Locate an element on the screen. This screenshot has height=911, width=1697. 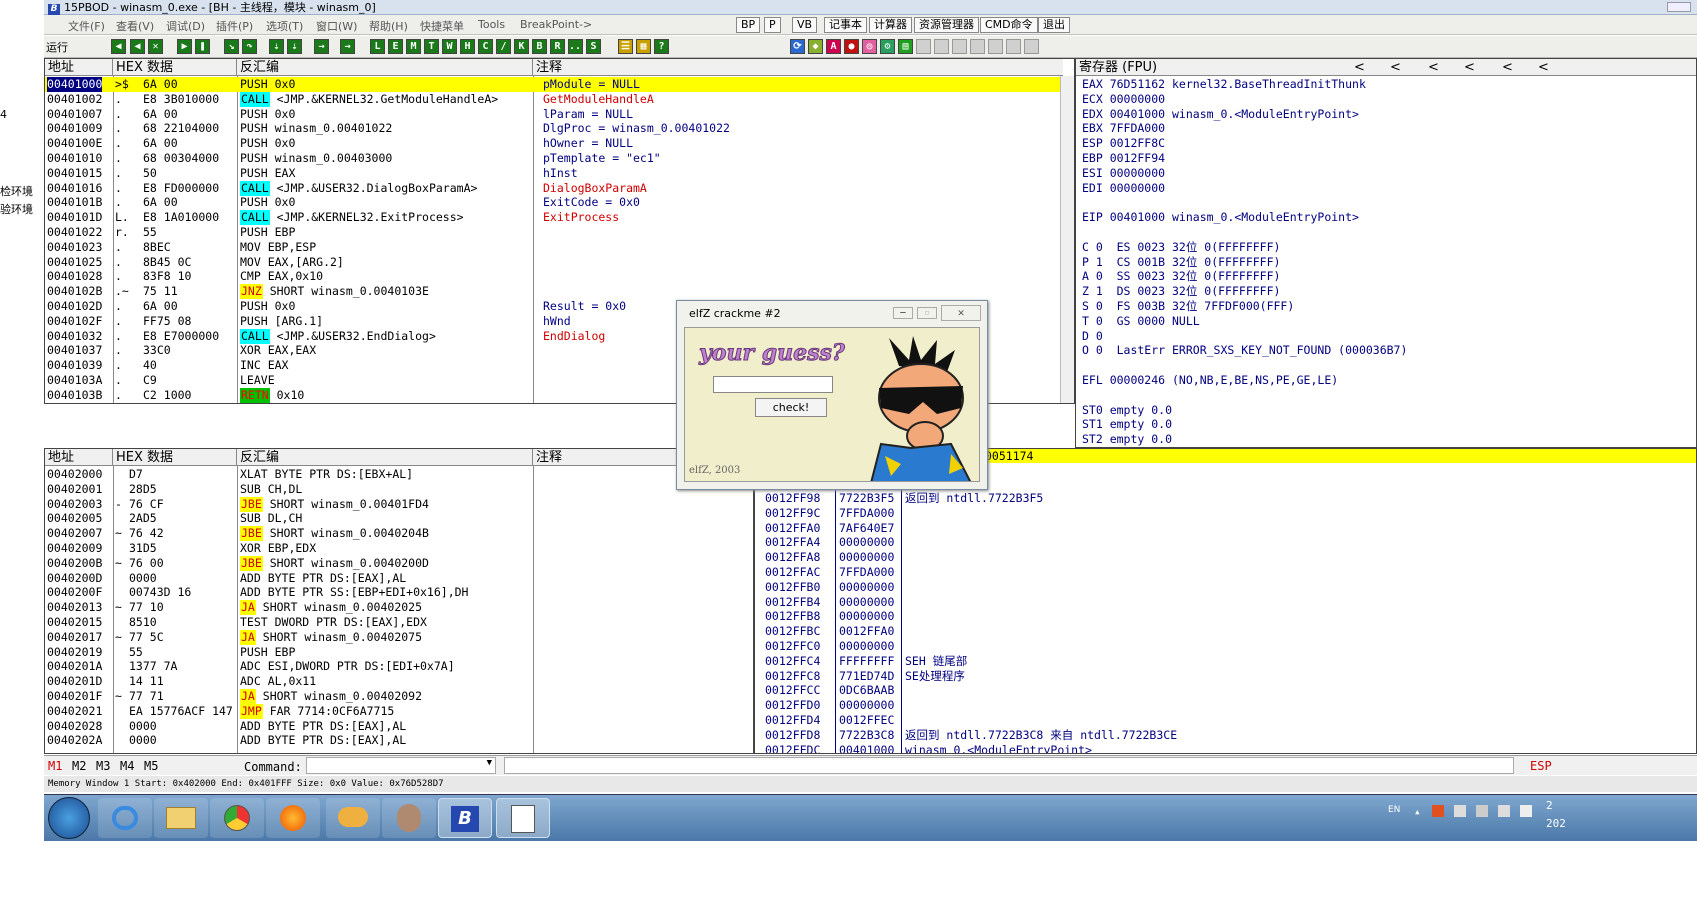
reg-nav-left-5-icon: < is located at coordinates (1507, 67).